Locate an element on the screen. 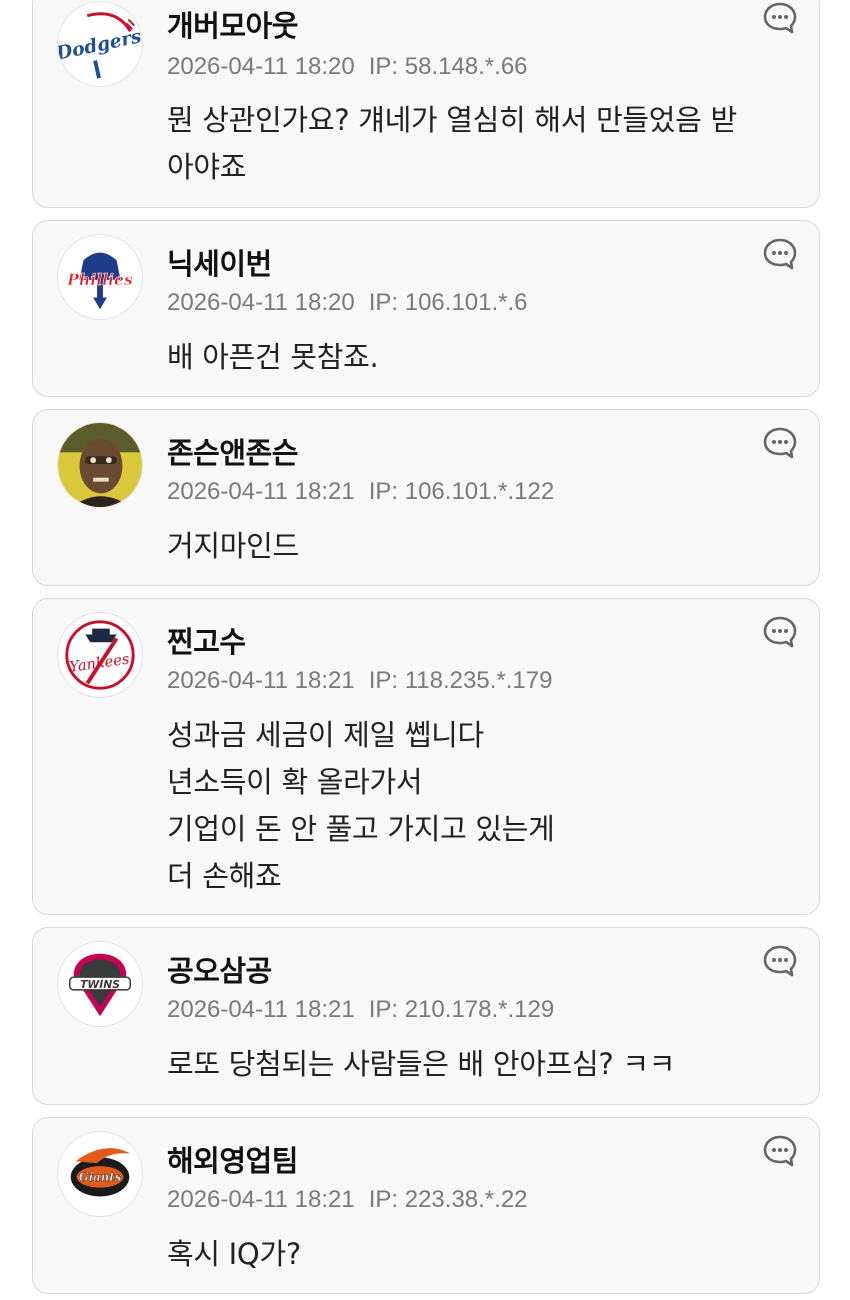  comment-line: 뭔 상관인가요? 걔네가 열심히 해서 만들었음 받 is located at coordinates (452, 120).